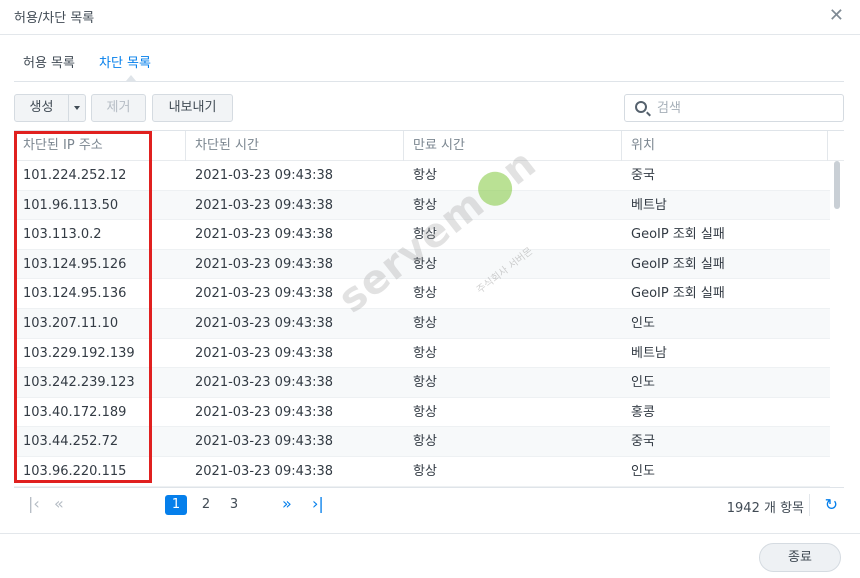 The height and width of the screenshot is (578, 860). I want to click on chevron-down-icon, so click(77, 107).